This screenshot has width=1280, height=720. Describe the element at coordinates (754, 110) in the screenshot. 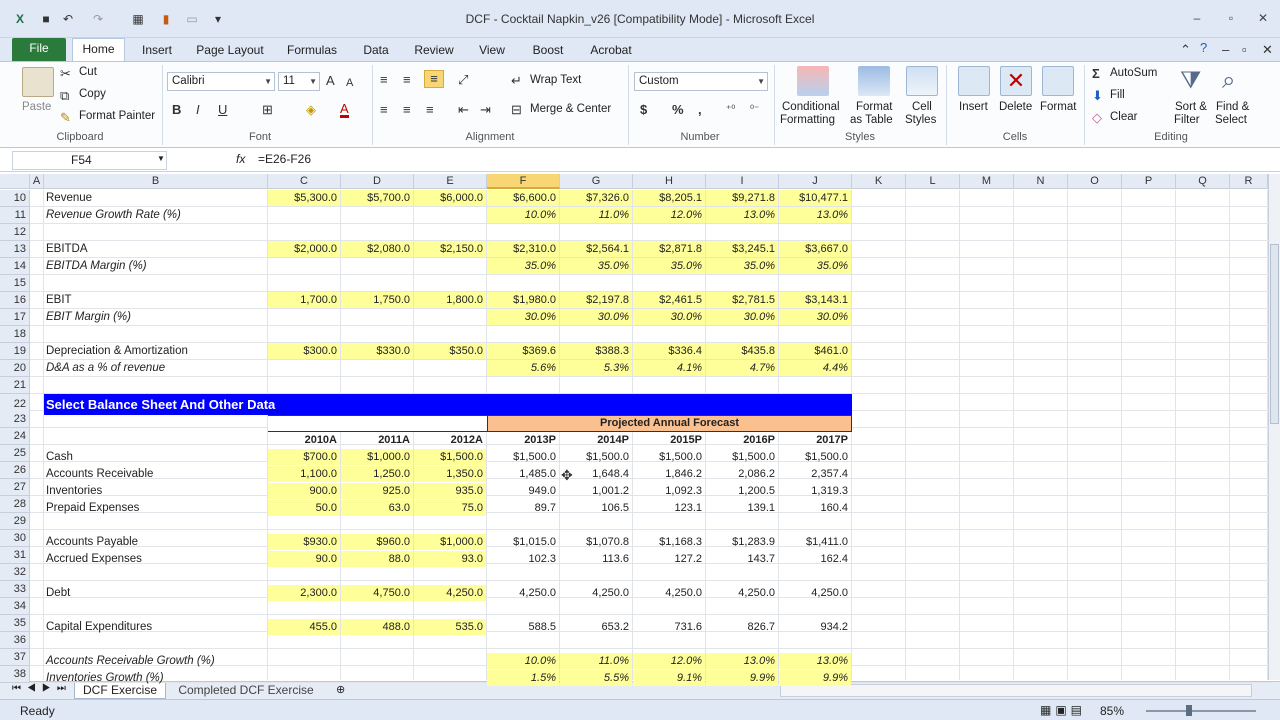

I see `decrease-decimal-icon: ⁰⁻` at that location.